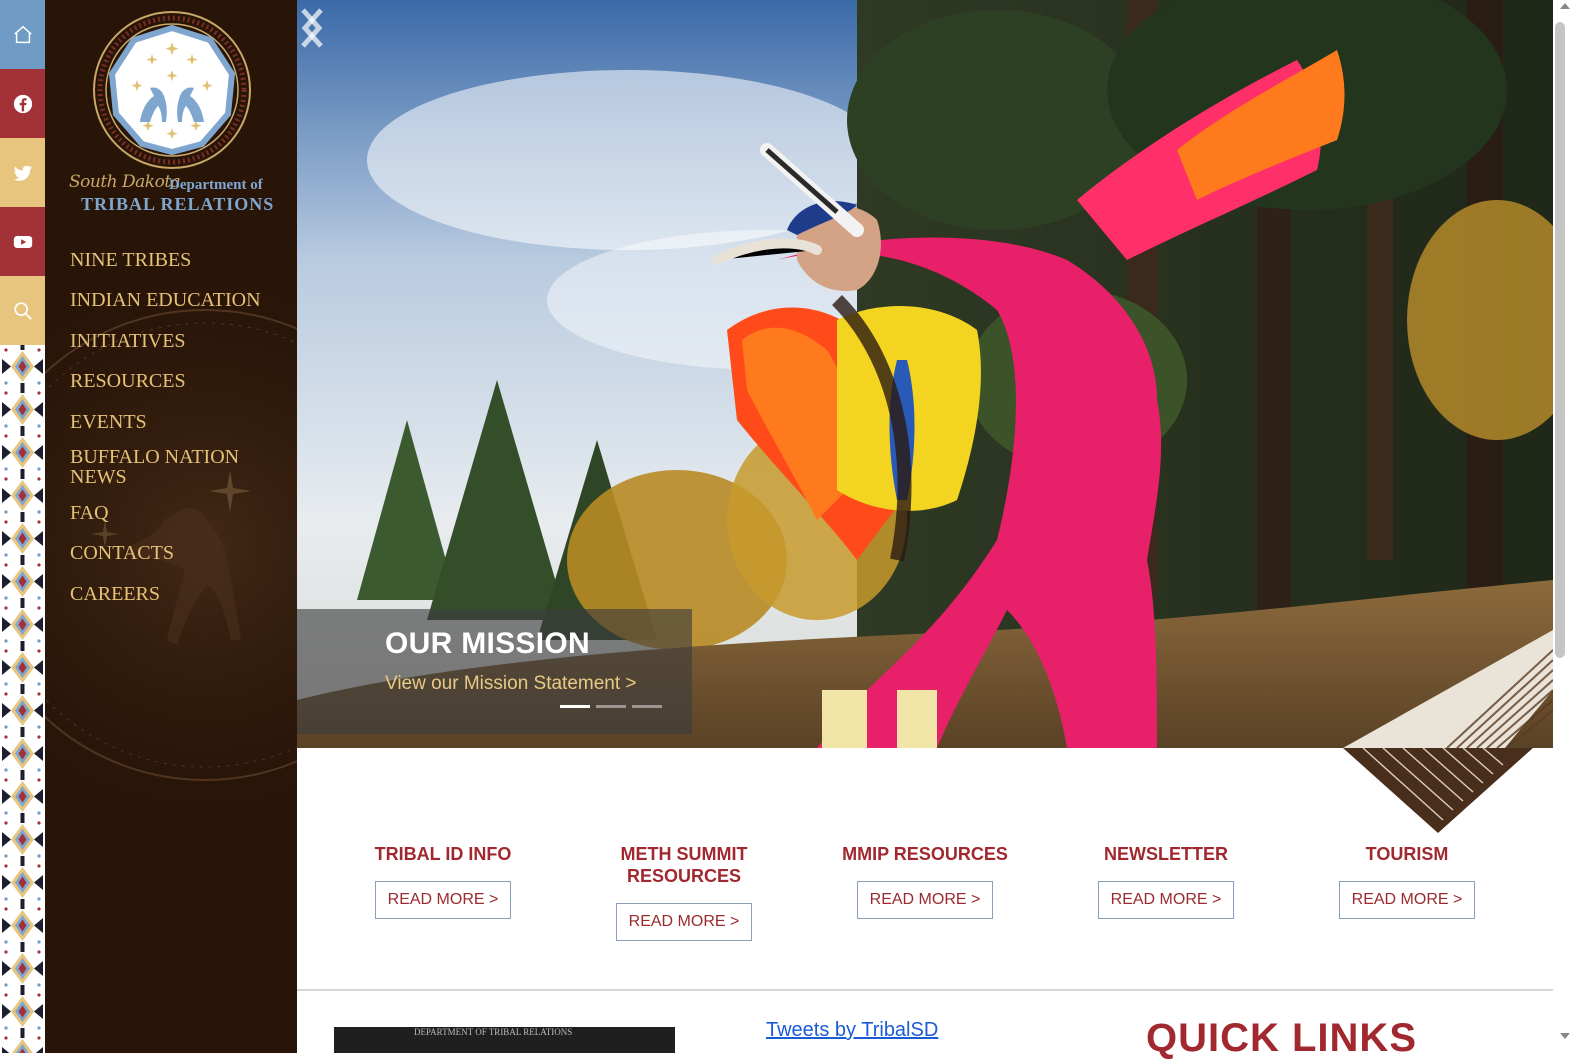 This screenshot has height=1061, width=1584. I want to click on search-button, so click(22, 310).